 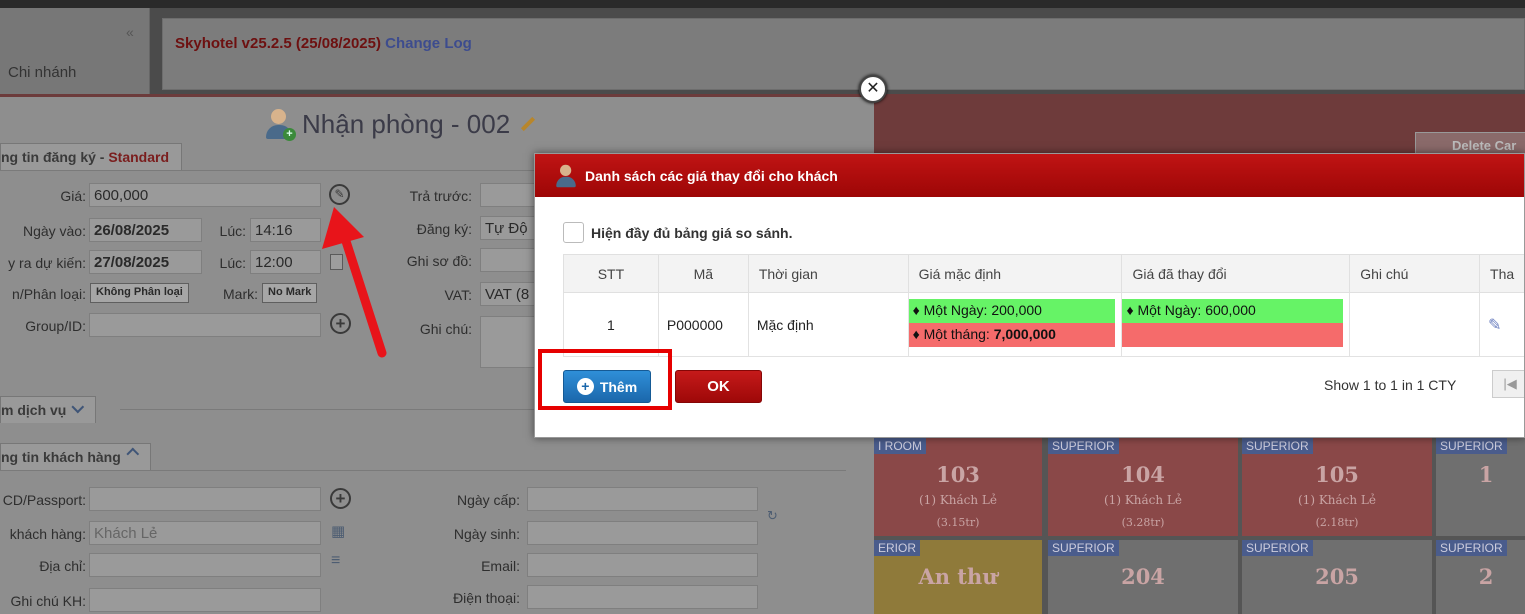 I want to click on customer-section-tab: ng tin khách hàng, so click(x=75, y=456).